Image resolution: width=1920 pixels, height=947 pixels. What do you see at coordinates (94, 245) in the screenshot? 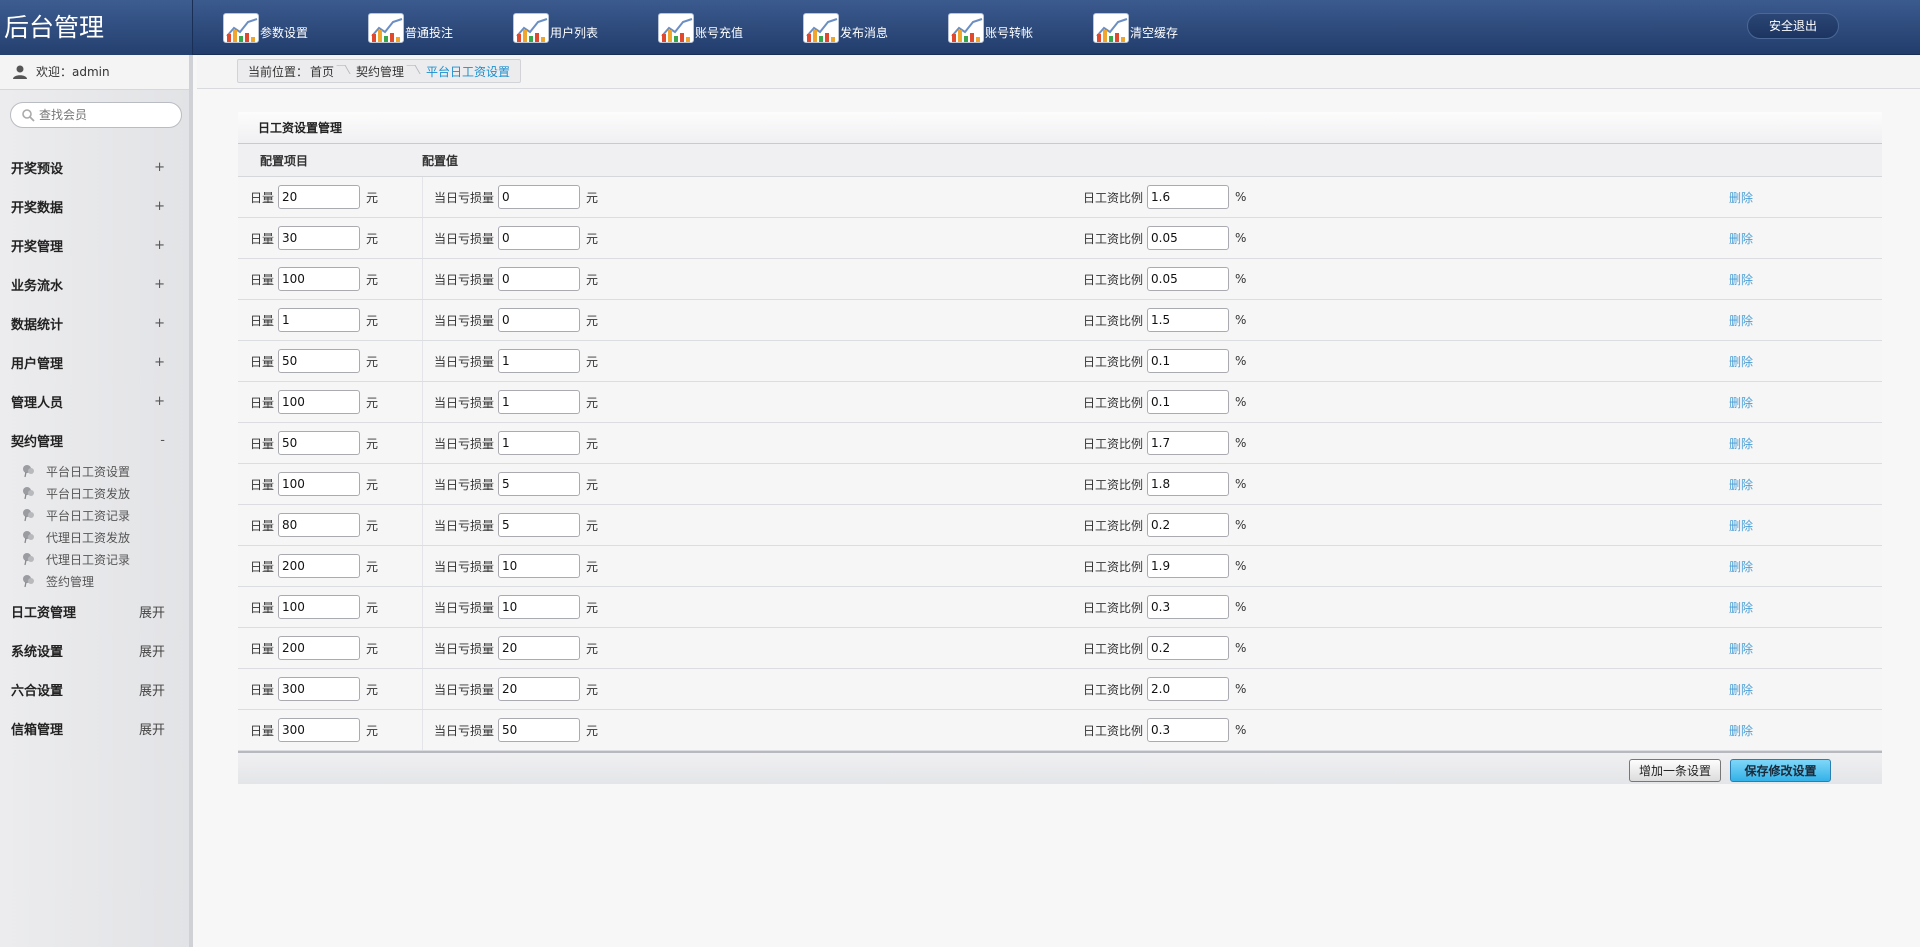
I see `sidebar-item-2: 开奖管理 +` at bounding box center [94, 245].